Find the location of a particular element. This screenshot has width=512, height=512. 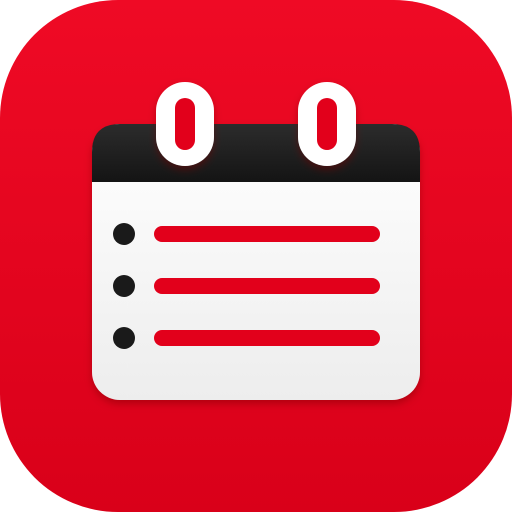

binder-ring-right is located at coordinates (327, 124).